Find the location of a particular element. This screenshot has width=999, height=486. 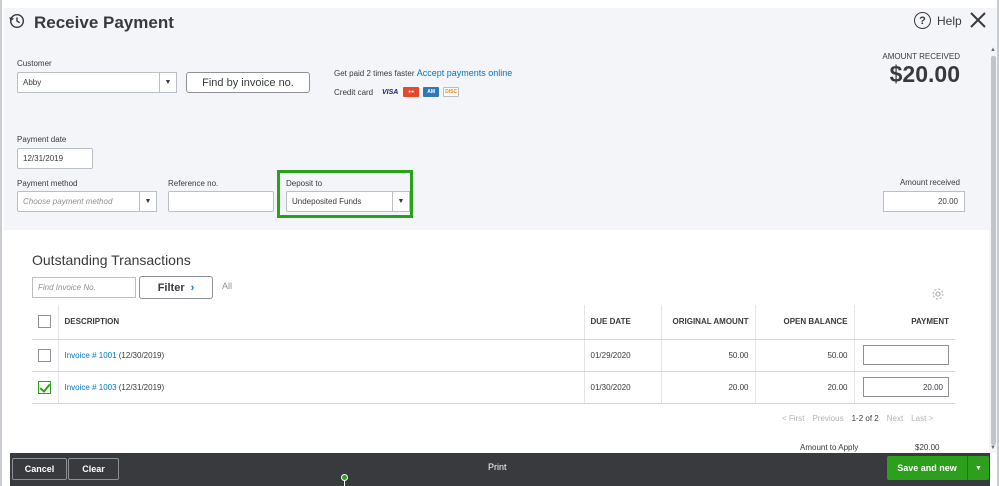

close-icon is located at coordinates (978, 20).